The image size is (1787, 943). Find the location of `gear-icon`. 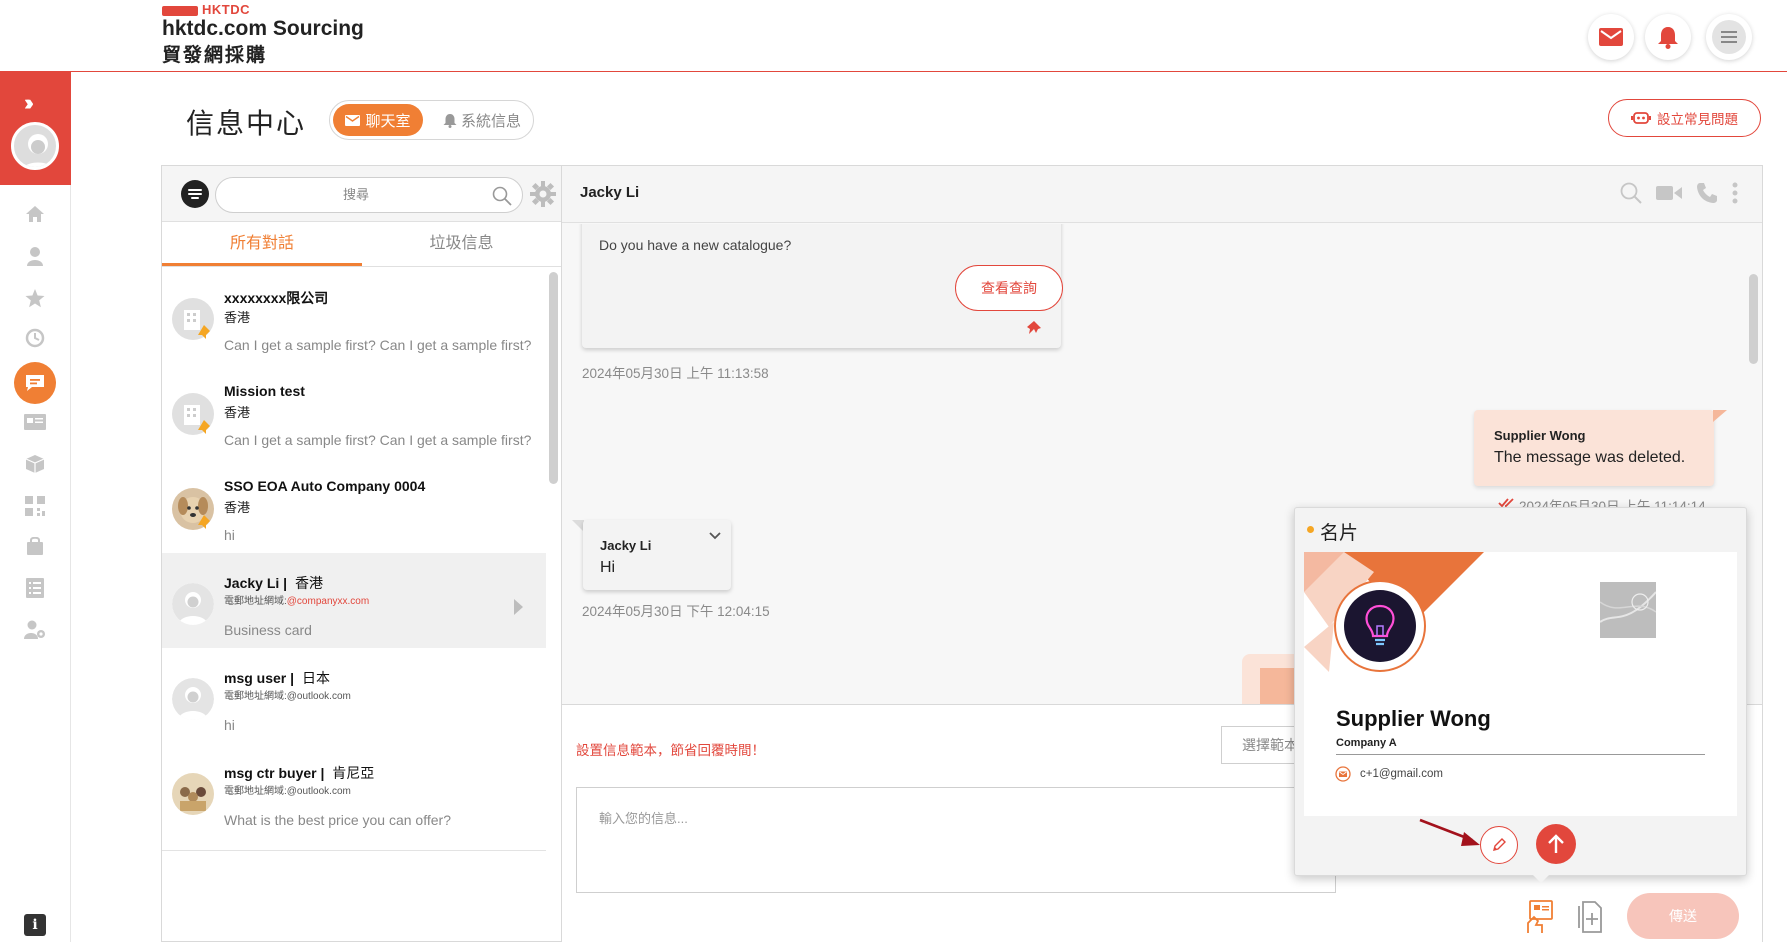

gear-icon is located at coordinates (543, 194).